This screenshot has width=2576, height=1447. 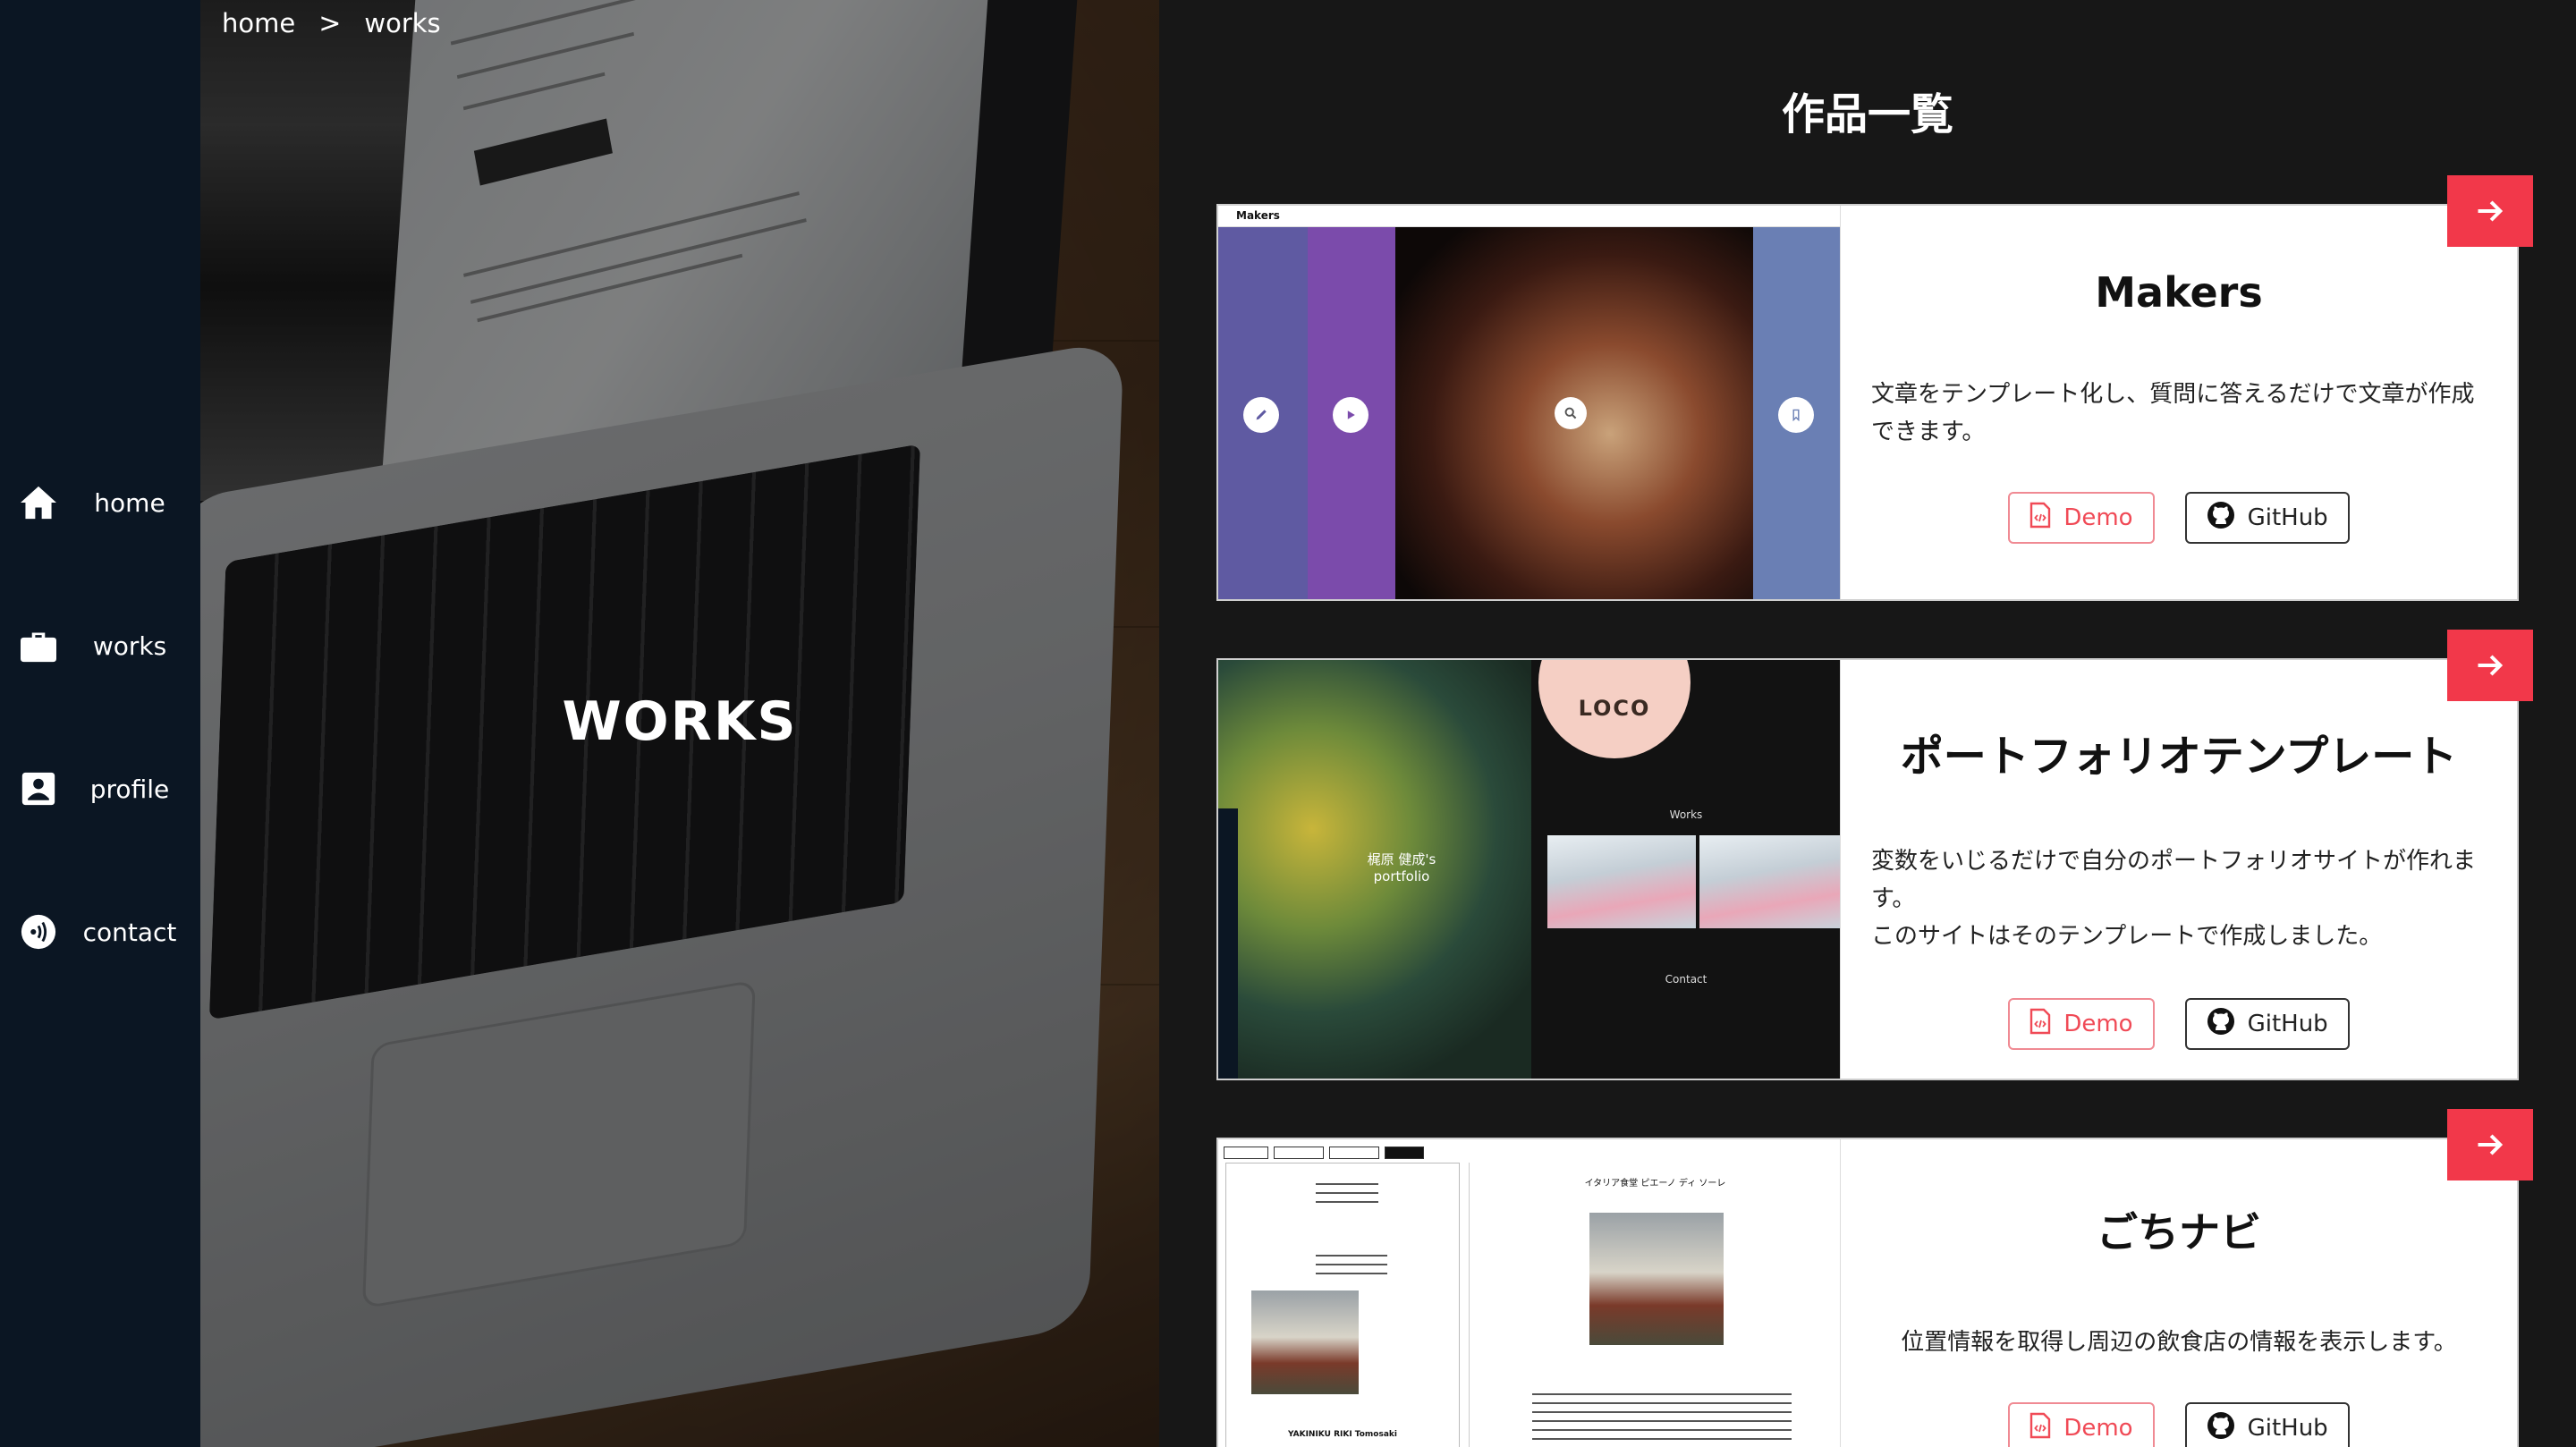 What do you see at coordinates (2179, 1232) in the screenshot?
I see `work-title: ごちナビ` at bounding box center [2179, 1232].